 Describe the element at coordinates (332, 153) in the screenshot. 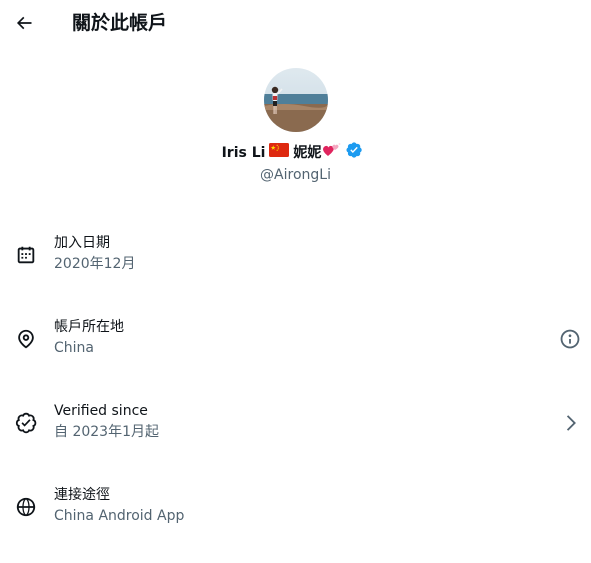

I see `sparkling-hearts-icon` at that location.